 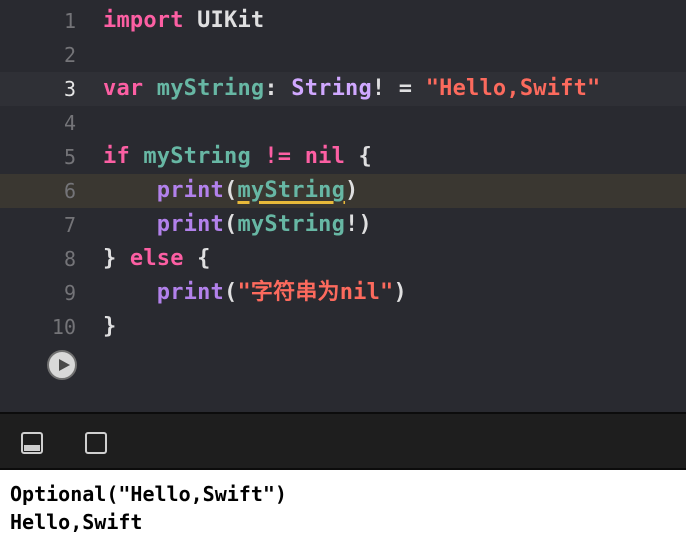 What do you see at coordinates (343, 511) in the screenshot?
I see `console-output: Optional("Hello,Swift") Hello,Swift` at bounding box center [343, 511].